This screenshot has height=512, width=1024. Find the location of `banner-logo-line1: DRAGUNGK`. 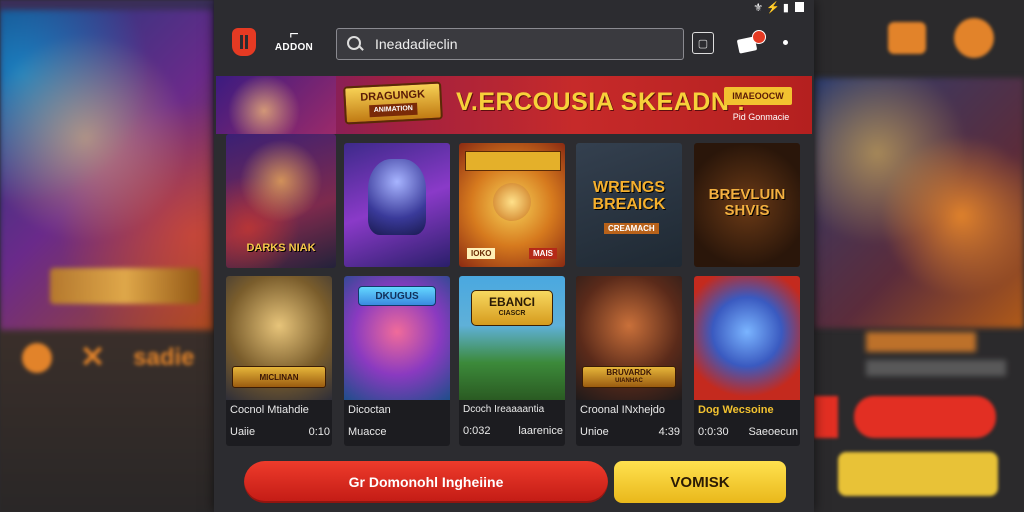

banner-logo-line1: DRAGUNGK is located at coordinates (392, 96).